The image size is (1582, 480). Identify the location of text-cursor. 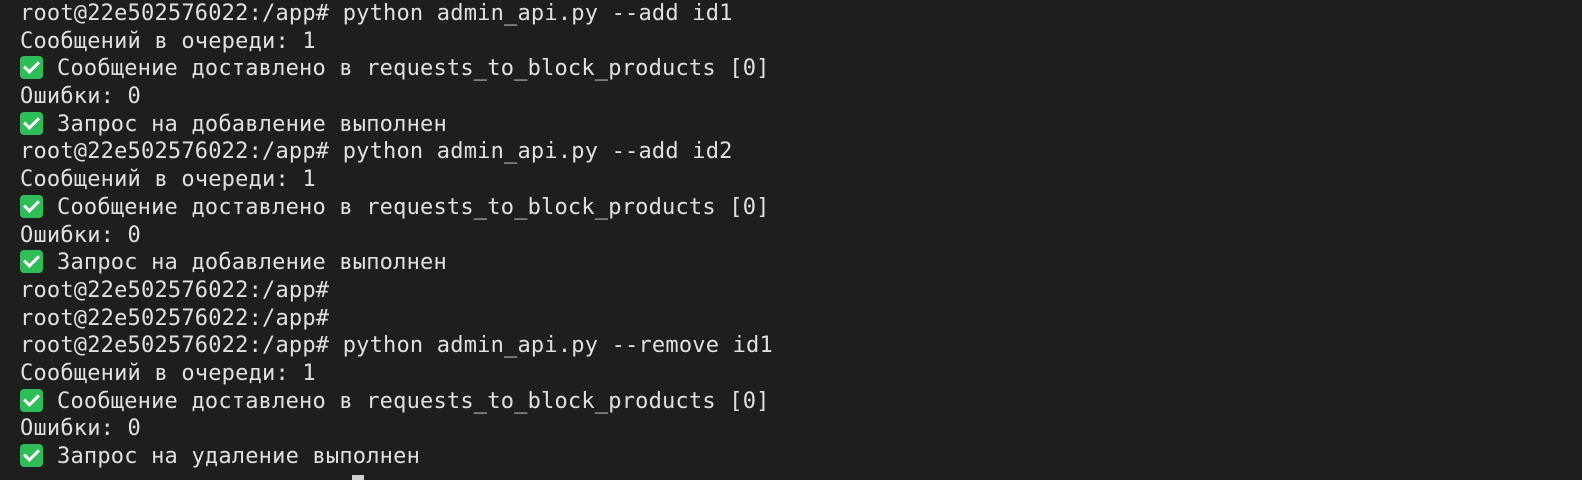
(358, 477).